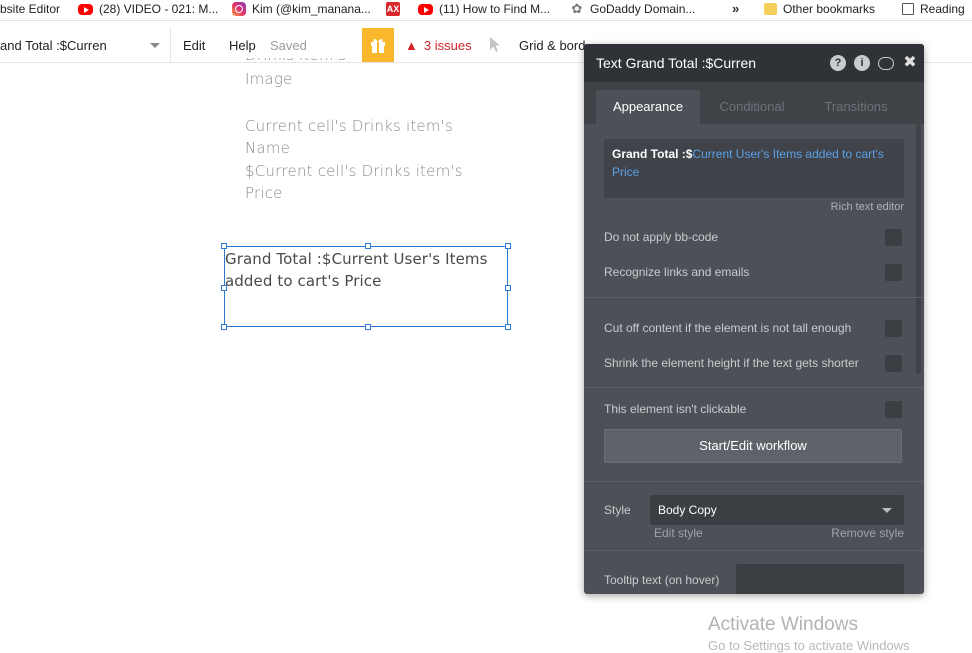  What do you see at coordinates (753, 446) in the screenshot?
I see `start-edit-workflow-button: Start/Edit workflow` at bounding box center [753, 446].